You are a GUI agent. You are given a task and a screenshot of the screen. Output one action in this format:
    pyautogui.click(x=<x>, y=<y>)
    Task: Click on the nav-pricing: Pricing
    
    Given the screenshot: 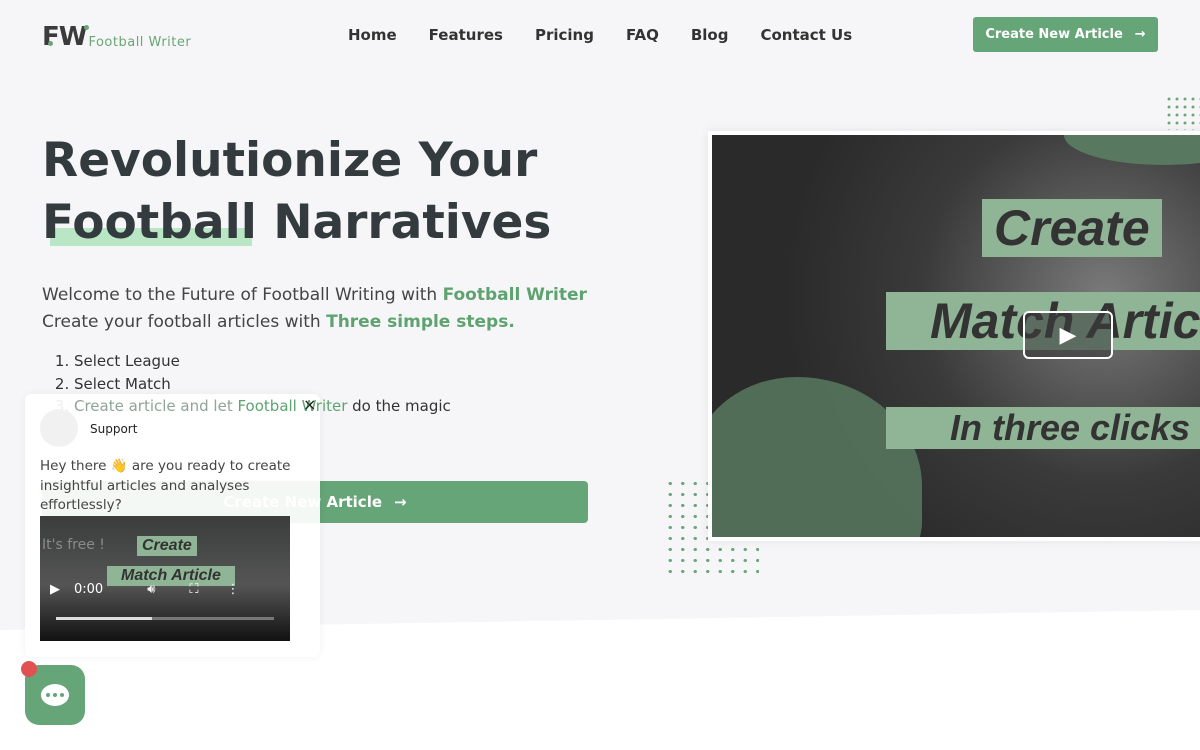 What is the action you would take?
    pyautogui.click(x=564, y=35)
    